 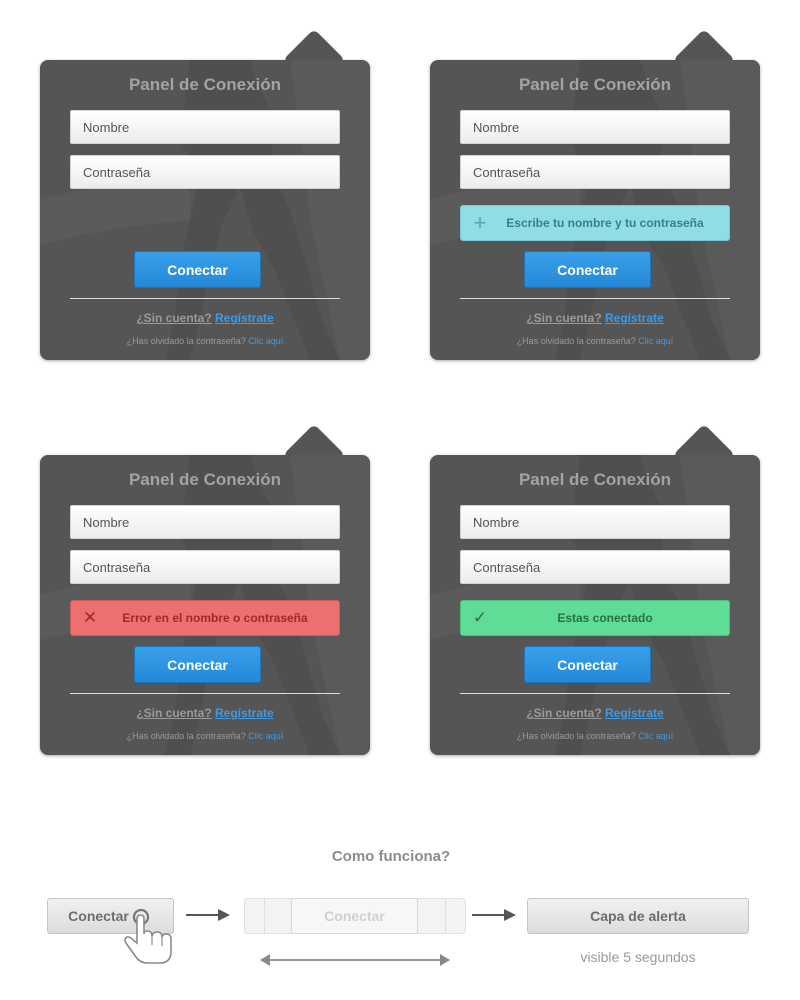 I want to click on plus-icon: +, so click(x=480, y=222).